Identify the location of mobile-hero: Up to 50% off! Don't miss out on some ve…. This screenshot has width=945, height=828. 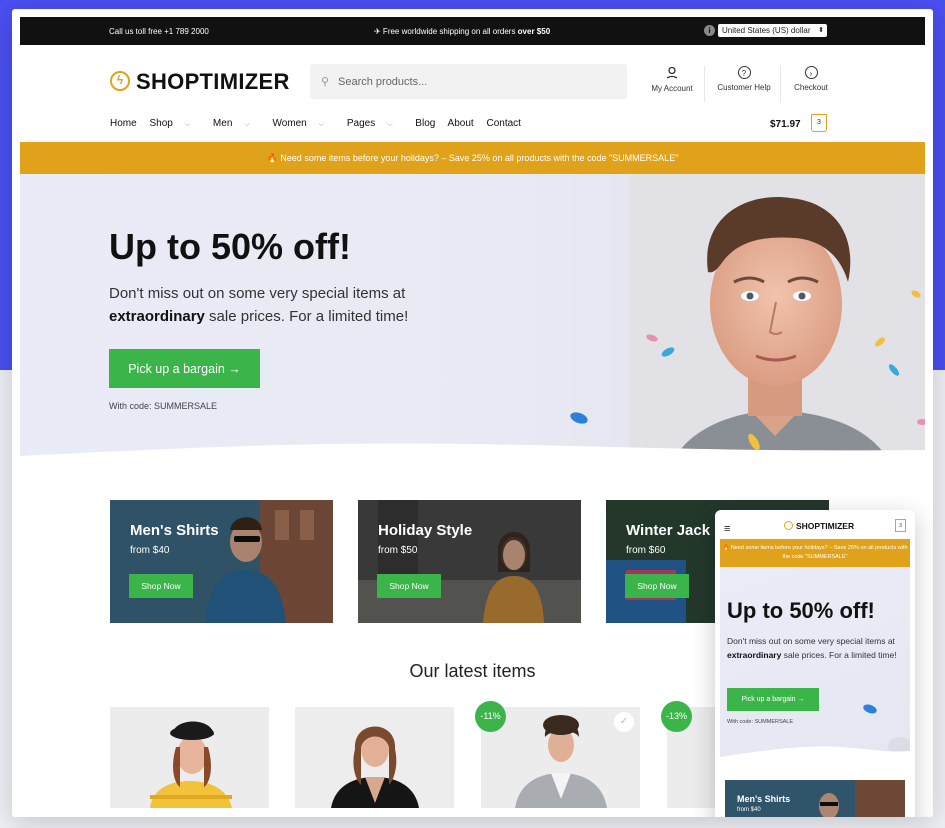
(815, 665).